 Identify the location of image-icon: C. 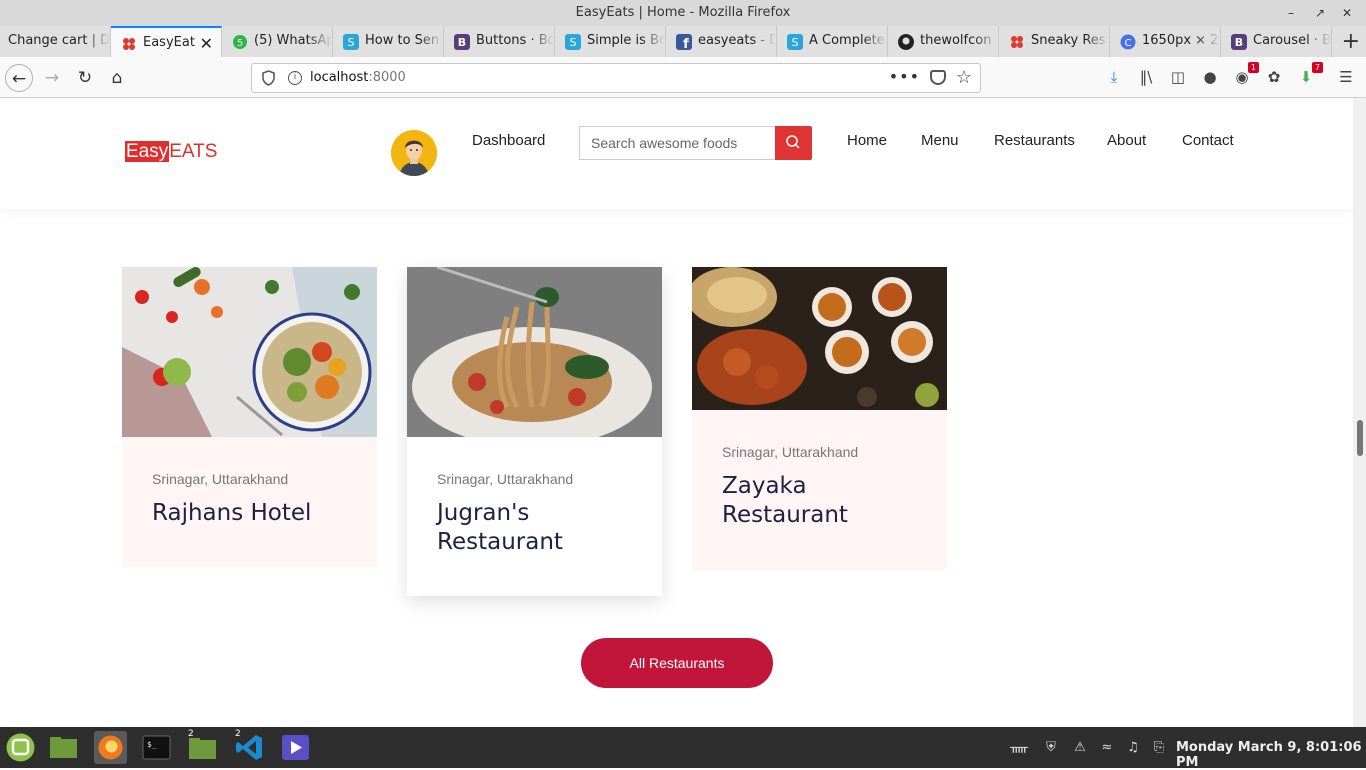
(1128, 42).